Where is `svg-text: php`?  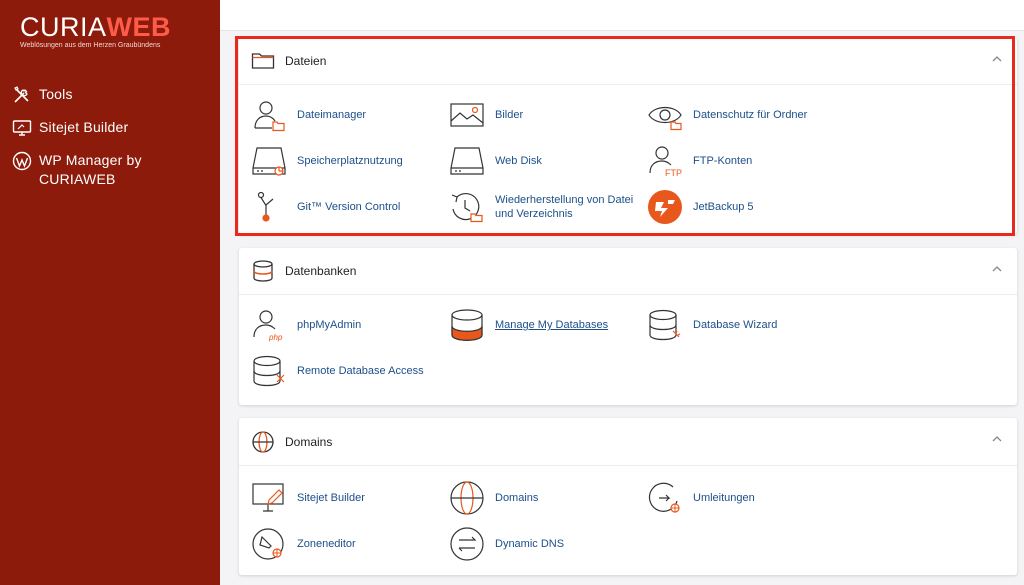 svg-text: php is located at coordinates (275, 337).